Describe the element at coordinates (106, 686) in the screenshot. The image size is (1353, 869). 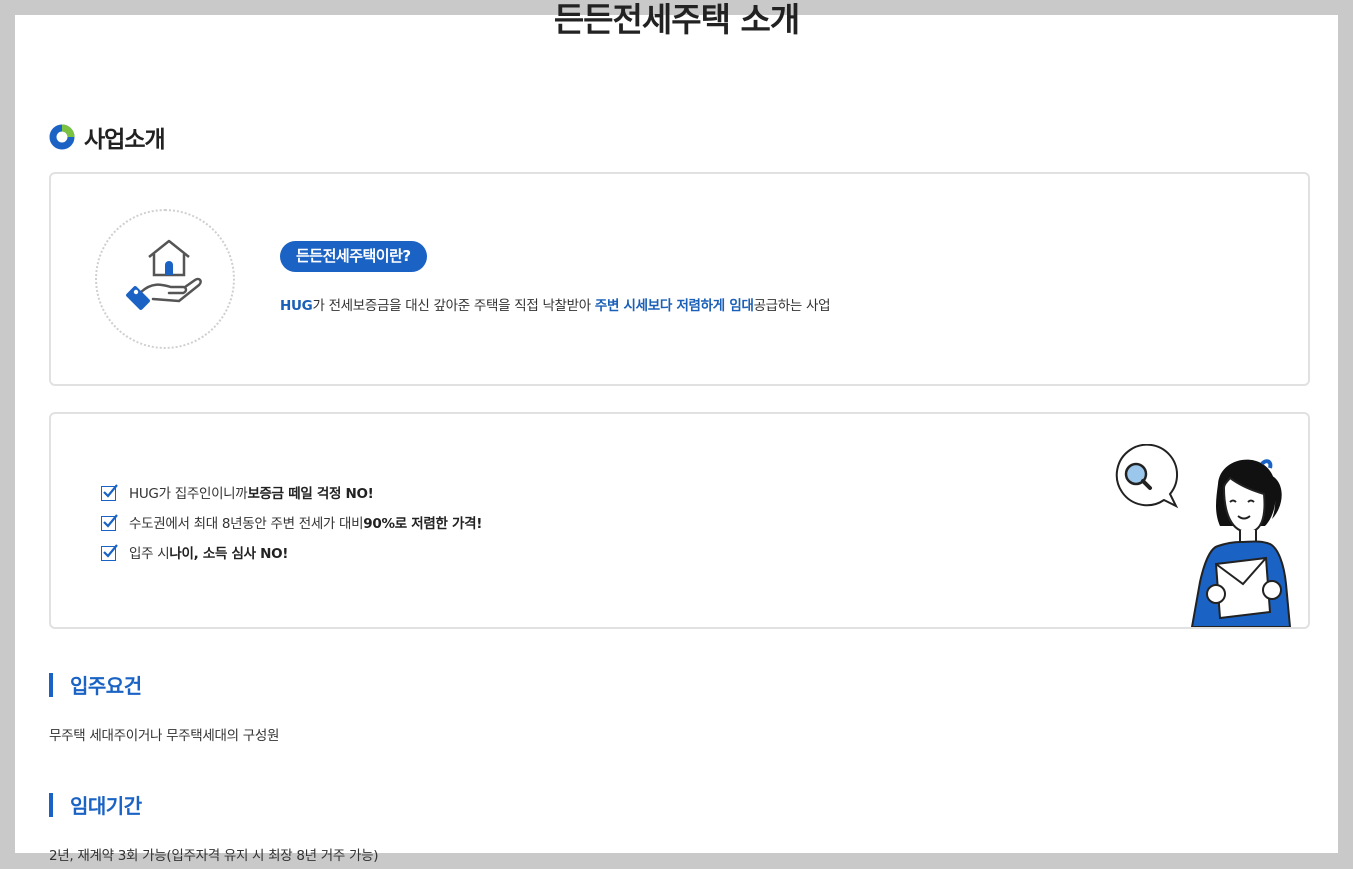
I see `requirements-title: 입주요건` at that location.